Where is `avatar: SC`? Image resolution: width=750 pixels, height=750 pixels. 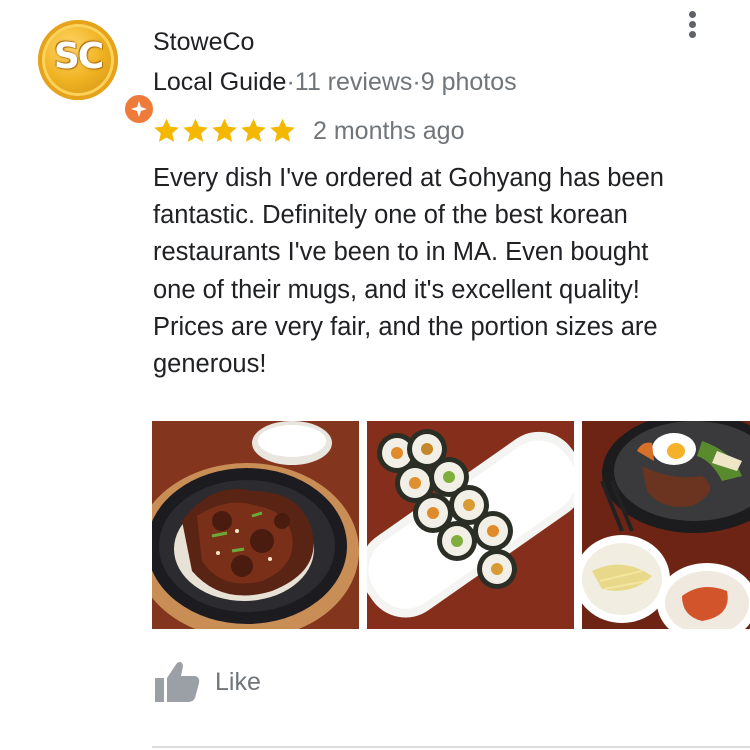
avatar: SC is located at coordinates (97, 73).